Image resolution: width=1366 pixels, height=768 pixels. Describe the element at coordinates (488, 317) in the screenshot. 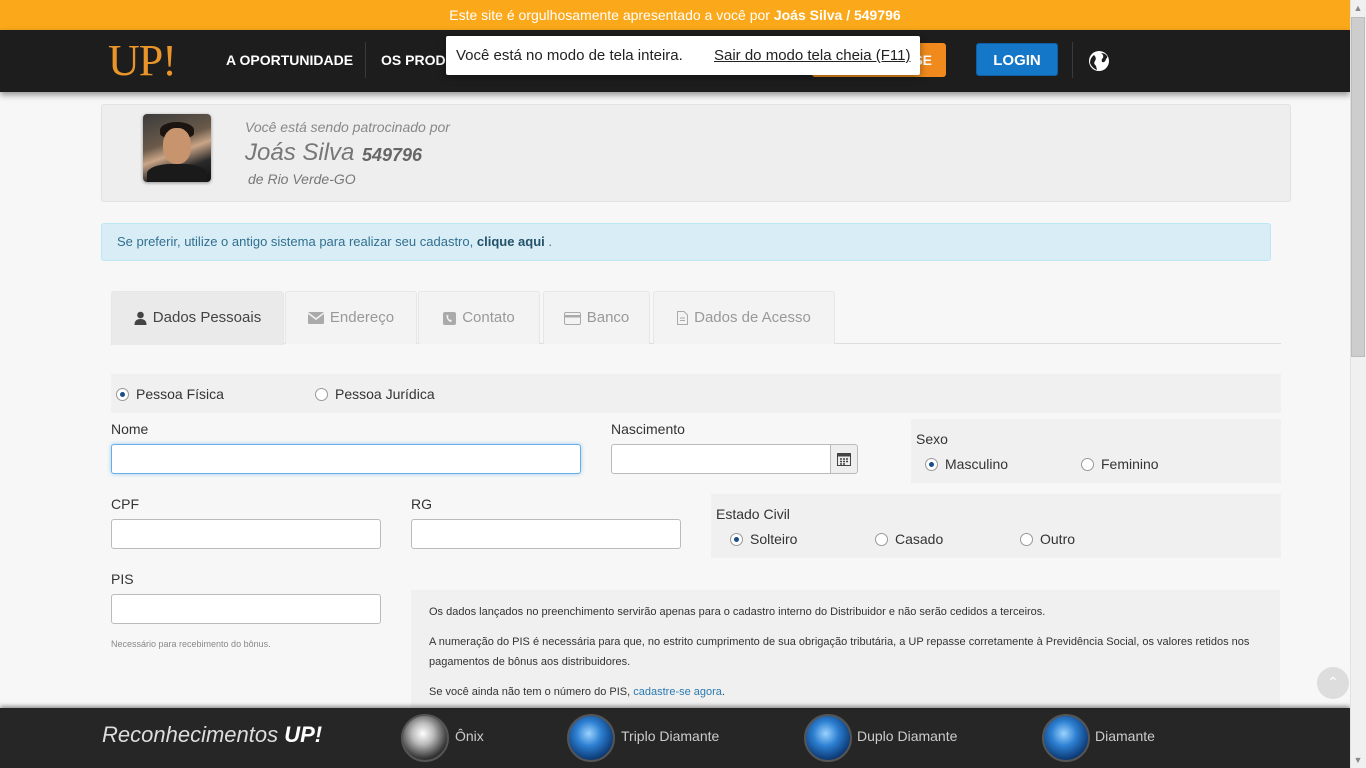

I see `tab-label: Contato` at that location.